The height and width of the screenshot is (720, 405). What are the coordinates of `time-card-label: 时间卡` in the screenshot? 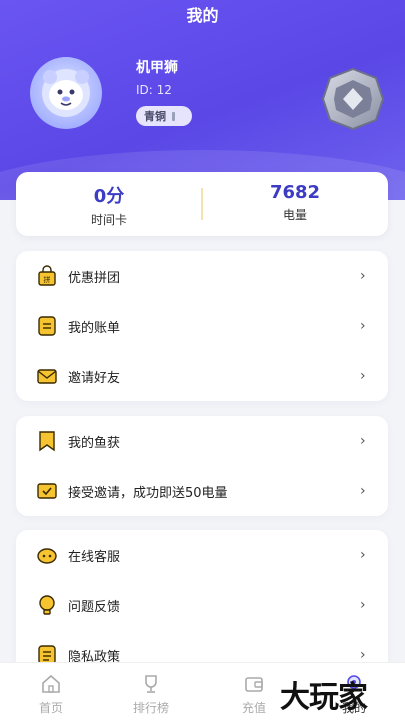 It's located at (108, 220).